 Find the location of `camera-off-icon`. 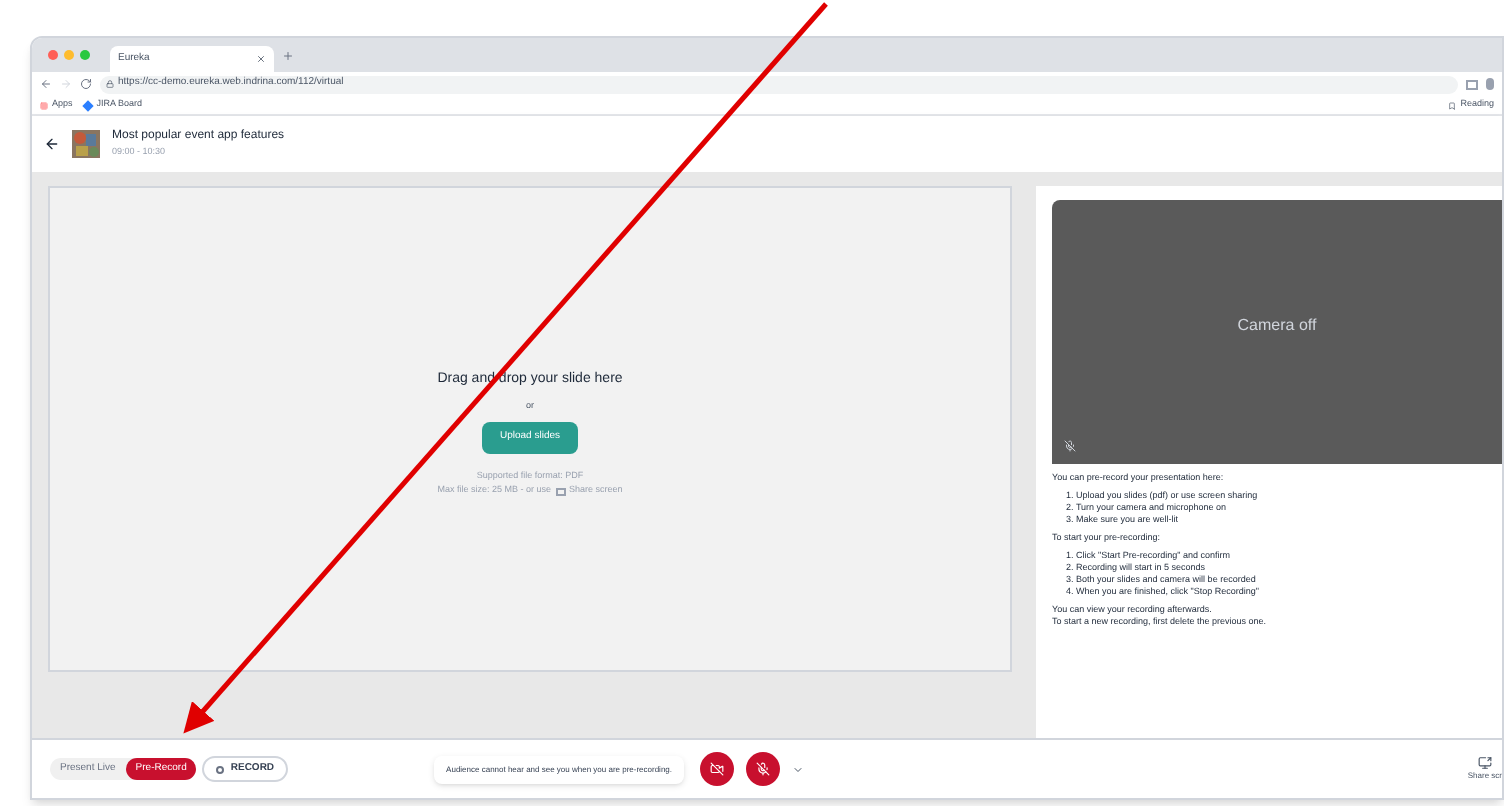

camera-off-icon is located at coordinates (717, 769).